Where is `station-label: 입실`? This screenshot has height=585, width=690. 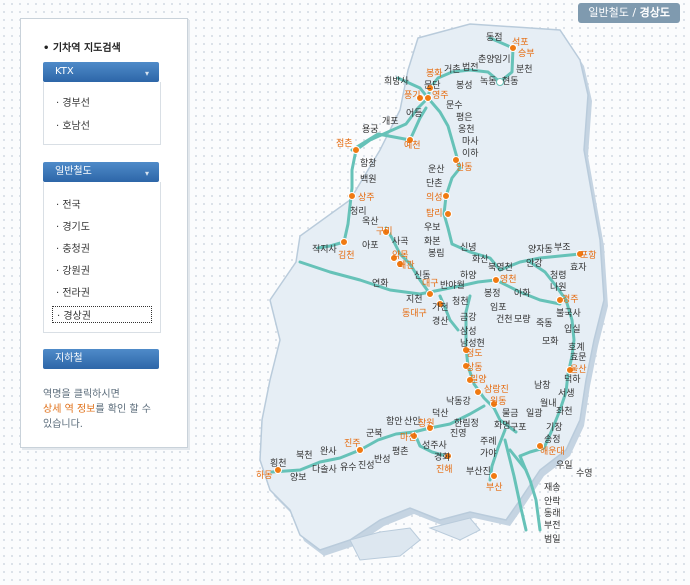
station-label: 입실 is located at coordinates (572, 329).